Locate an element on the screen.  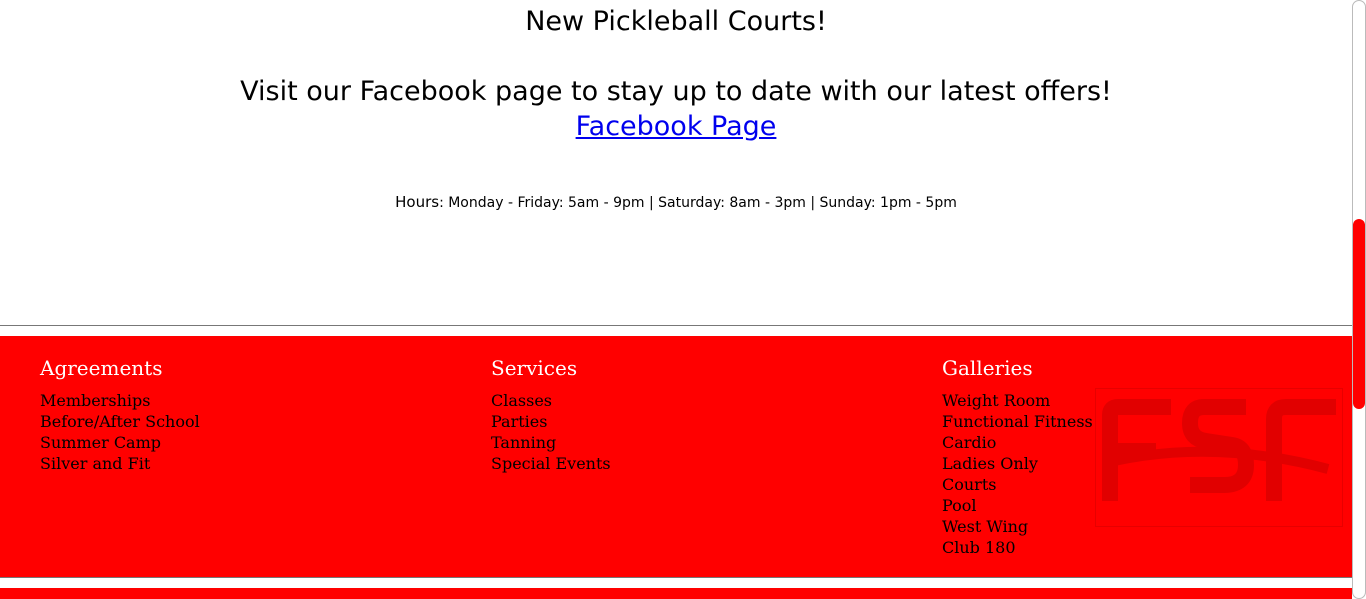
footer-link-club-180: Club 180 is located at coordinates (1017, 547).